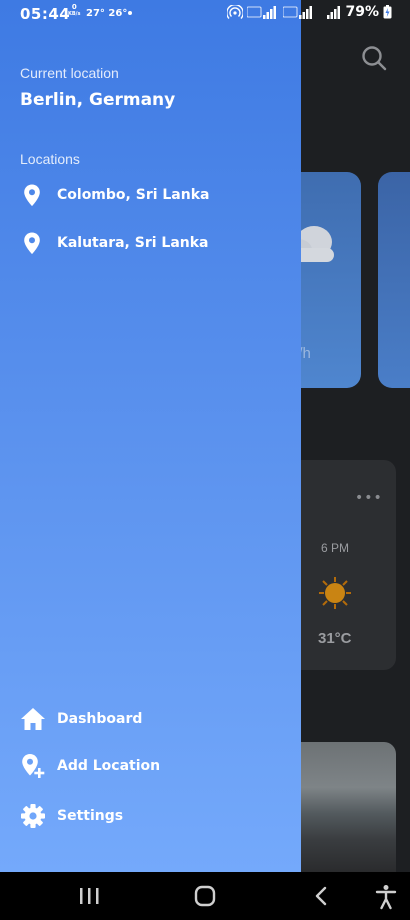  I want to click on more-options-icon: •••, so click(369, 498).